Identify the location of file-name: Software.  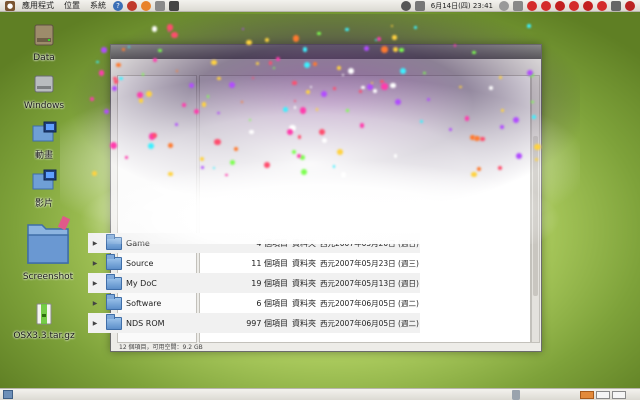
(144, 303).